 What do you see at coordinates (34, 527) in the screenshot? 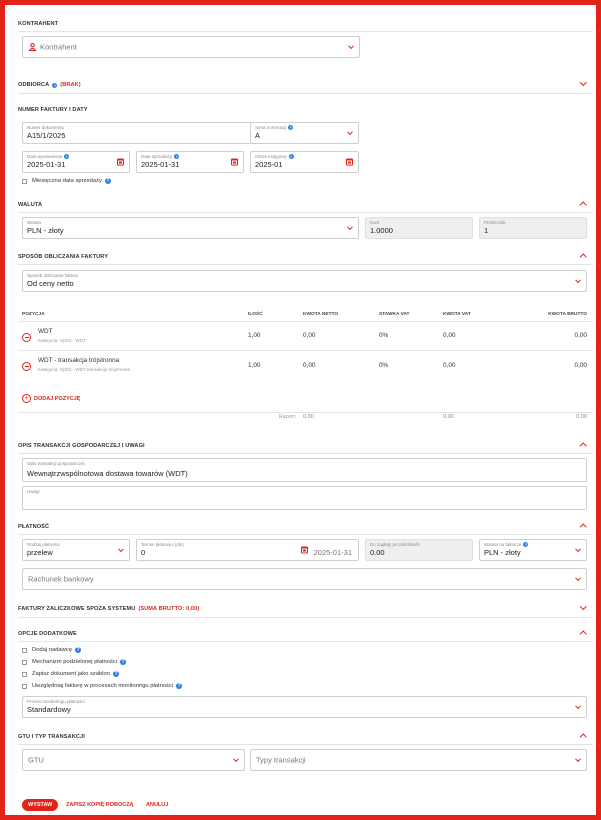
I see `payment-section-title: Płatność` at bounding box center [34, 527].